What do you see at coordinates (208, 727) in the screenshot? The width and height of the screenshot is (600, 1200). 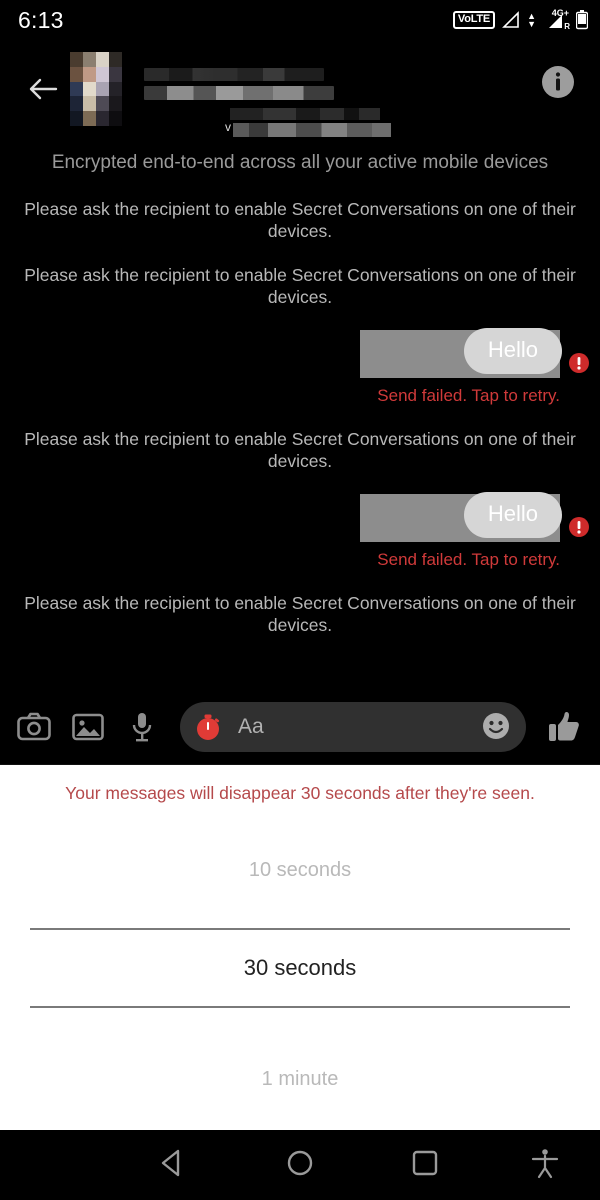 I see `disappearing-timer-icon` at bounding box center [208, 727].